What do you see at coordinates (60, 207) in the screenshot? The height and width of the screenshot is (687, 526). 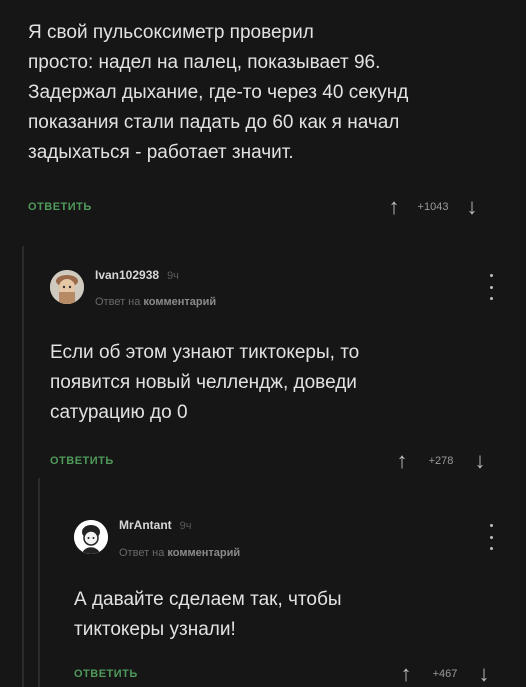 I see `reply-button-1: ОТВЕТИТЬ` at bounding box center [60, 207].